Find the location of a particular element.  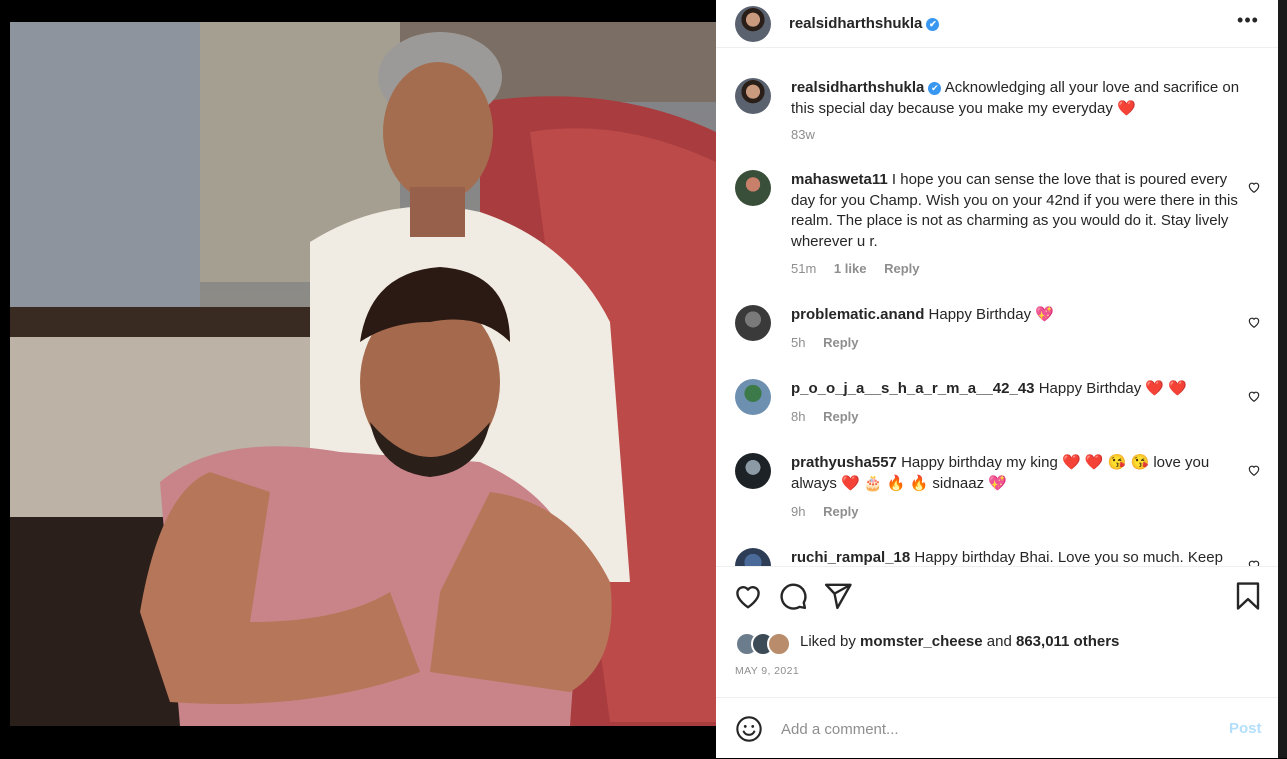

likes-prefix: Liked by is located at coordinates (828, 641).